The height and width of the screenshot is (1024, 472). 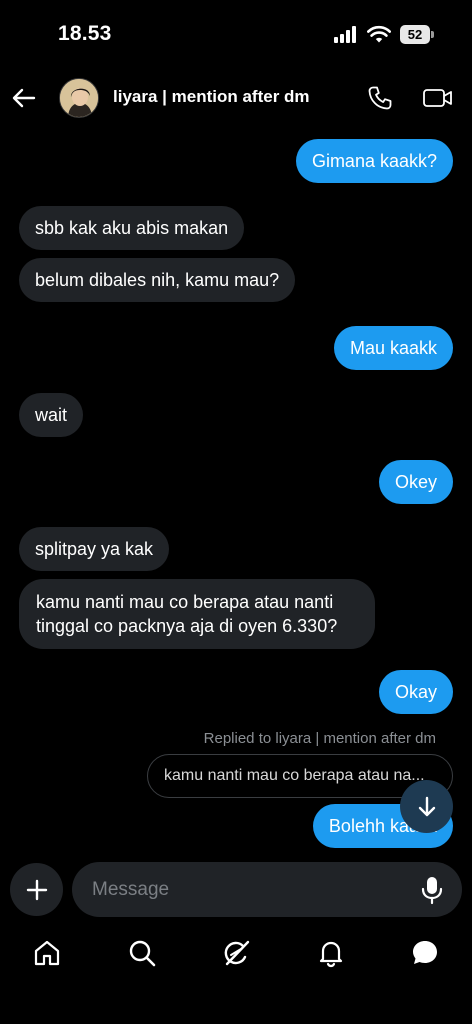 I want to click on message-bubble-outgoing: Okey, so click(x=415, y=482).